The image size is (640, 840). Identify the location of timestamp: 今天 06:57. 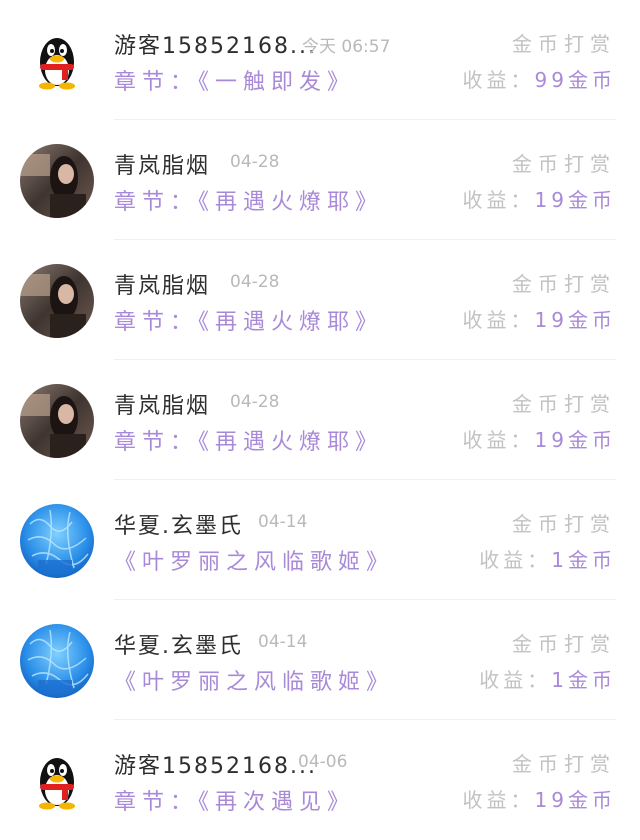
(346, 47).